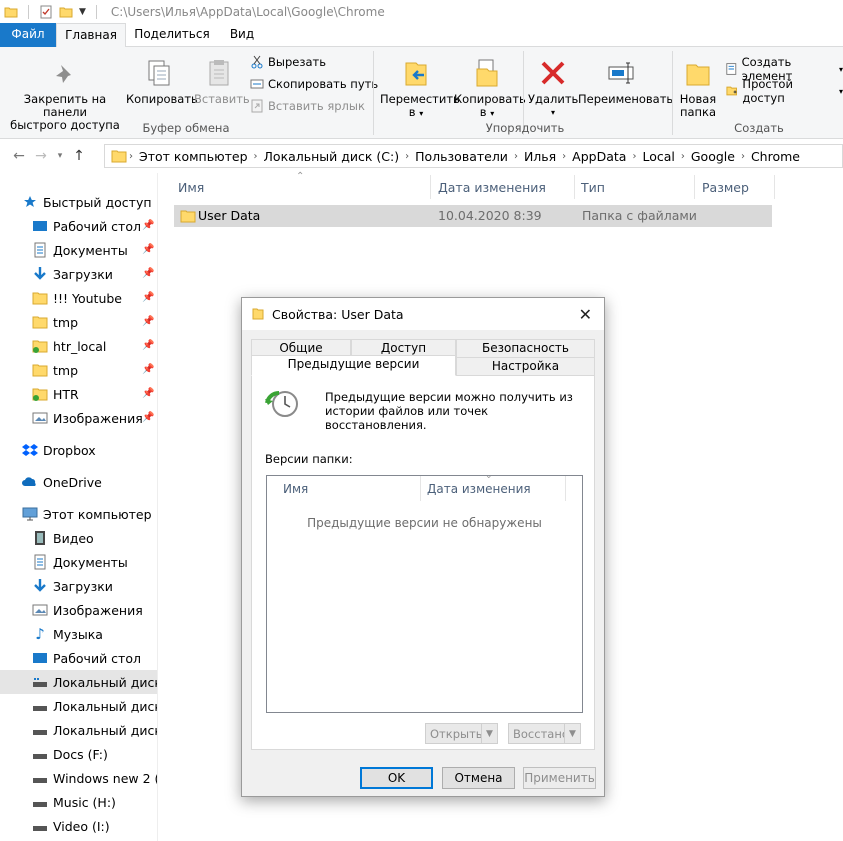 This screenshot has height=841, width=843. Describe the element at coordinates (172, 35) in the screenshot. I see `tab-share: Поделиться` at that location.